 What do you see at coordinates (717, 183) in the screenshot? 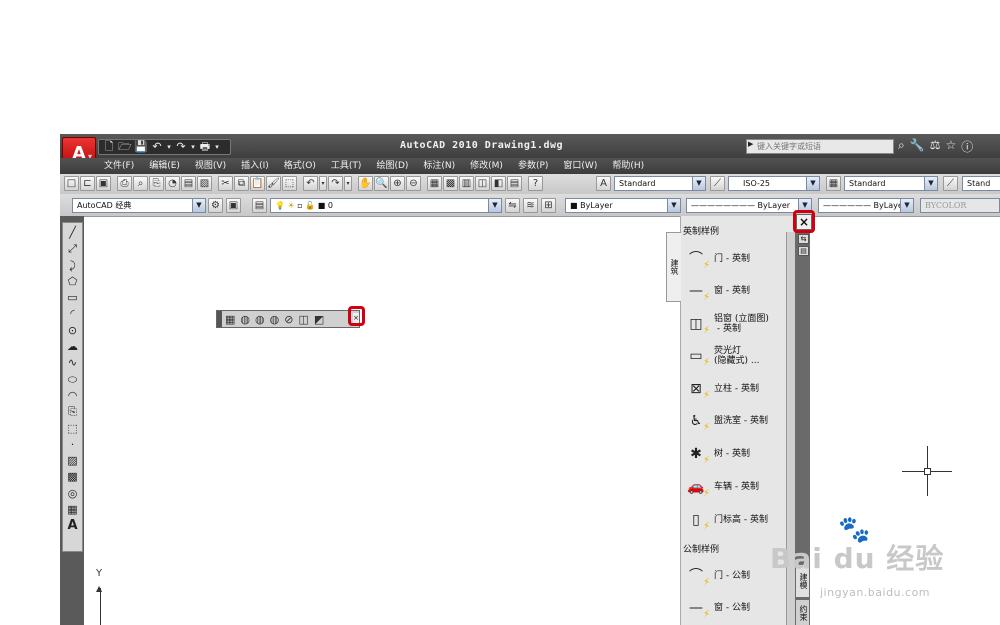
I see `dim-style-icon: ⟋` at bounding box center [717, 183].